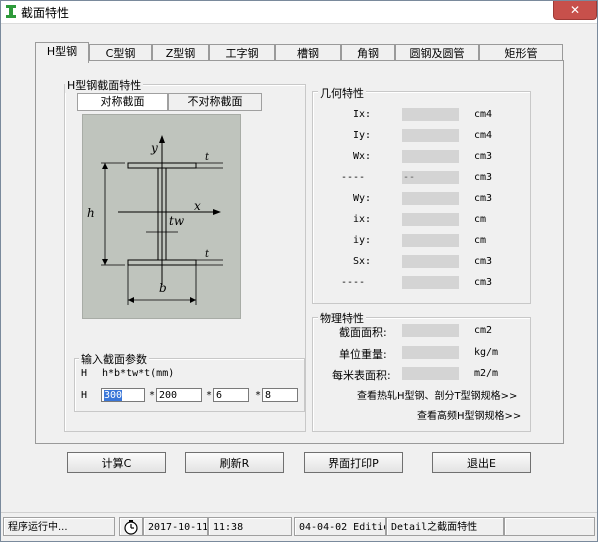 The height and width of the screenshot is (542, 598). Describe the element at coordinates (430, 330) in the screenshot. I see `area-value` at that location.